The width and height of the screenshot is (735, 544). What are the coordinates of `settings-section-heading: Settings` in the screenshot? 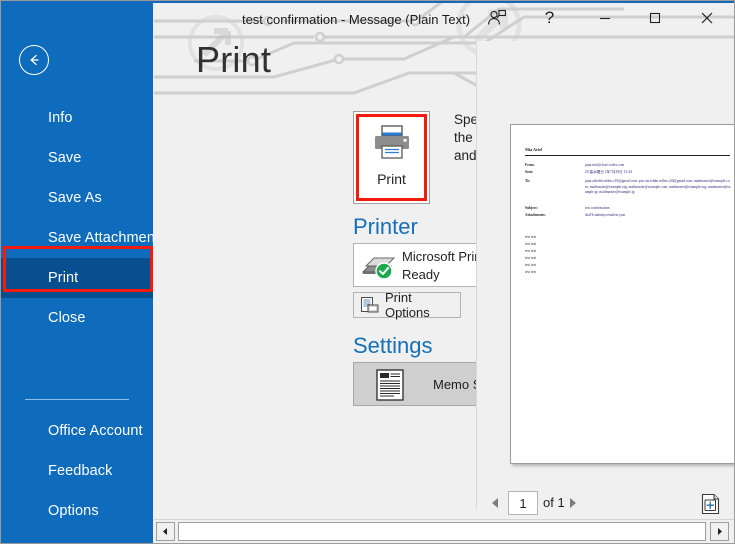 It's located at (393, 345).